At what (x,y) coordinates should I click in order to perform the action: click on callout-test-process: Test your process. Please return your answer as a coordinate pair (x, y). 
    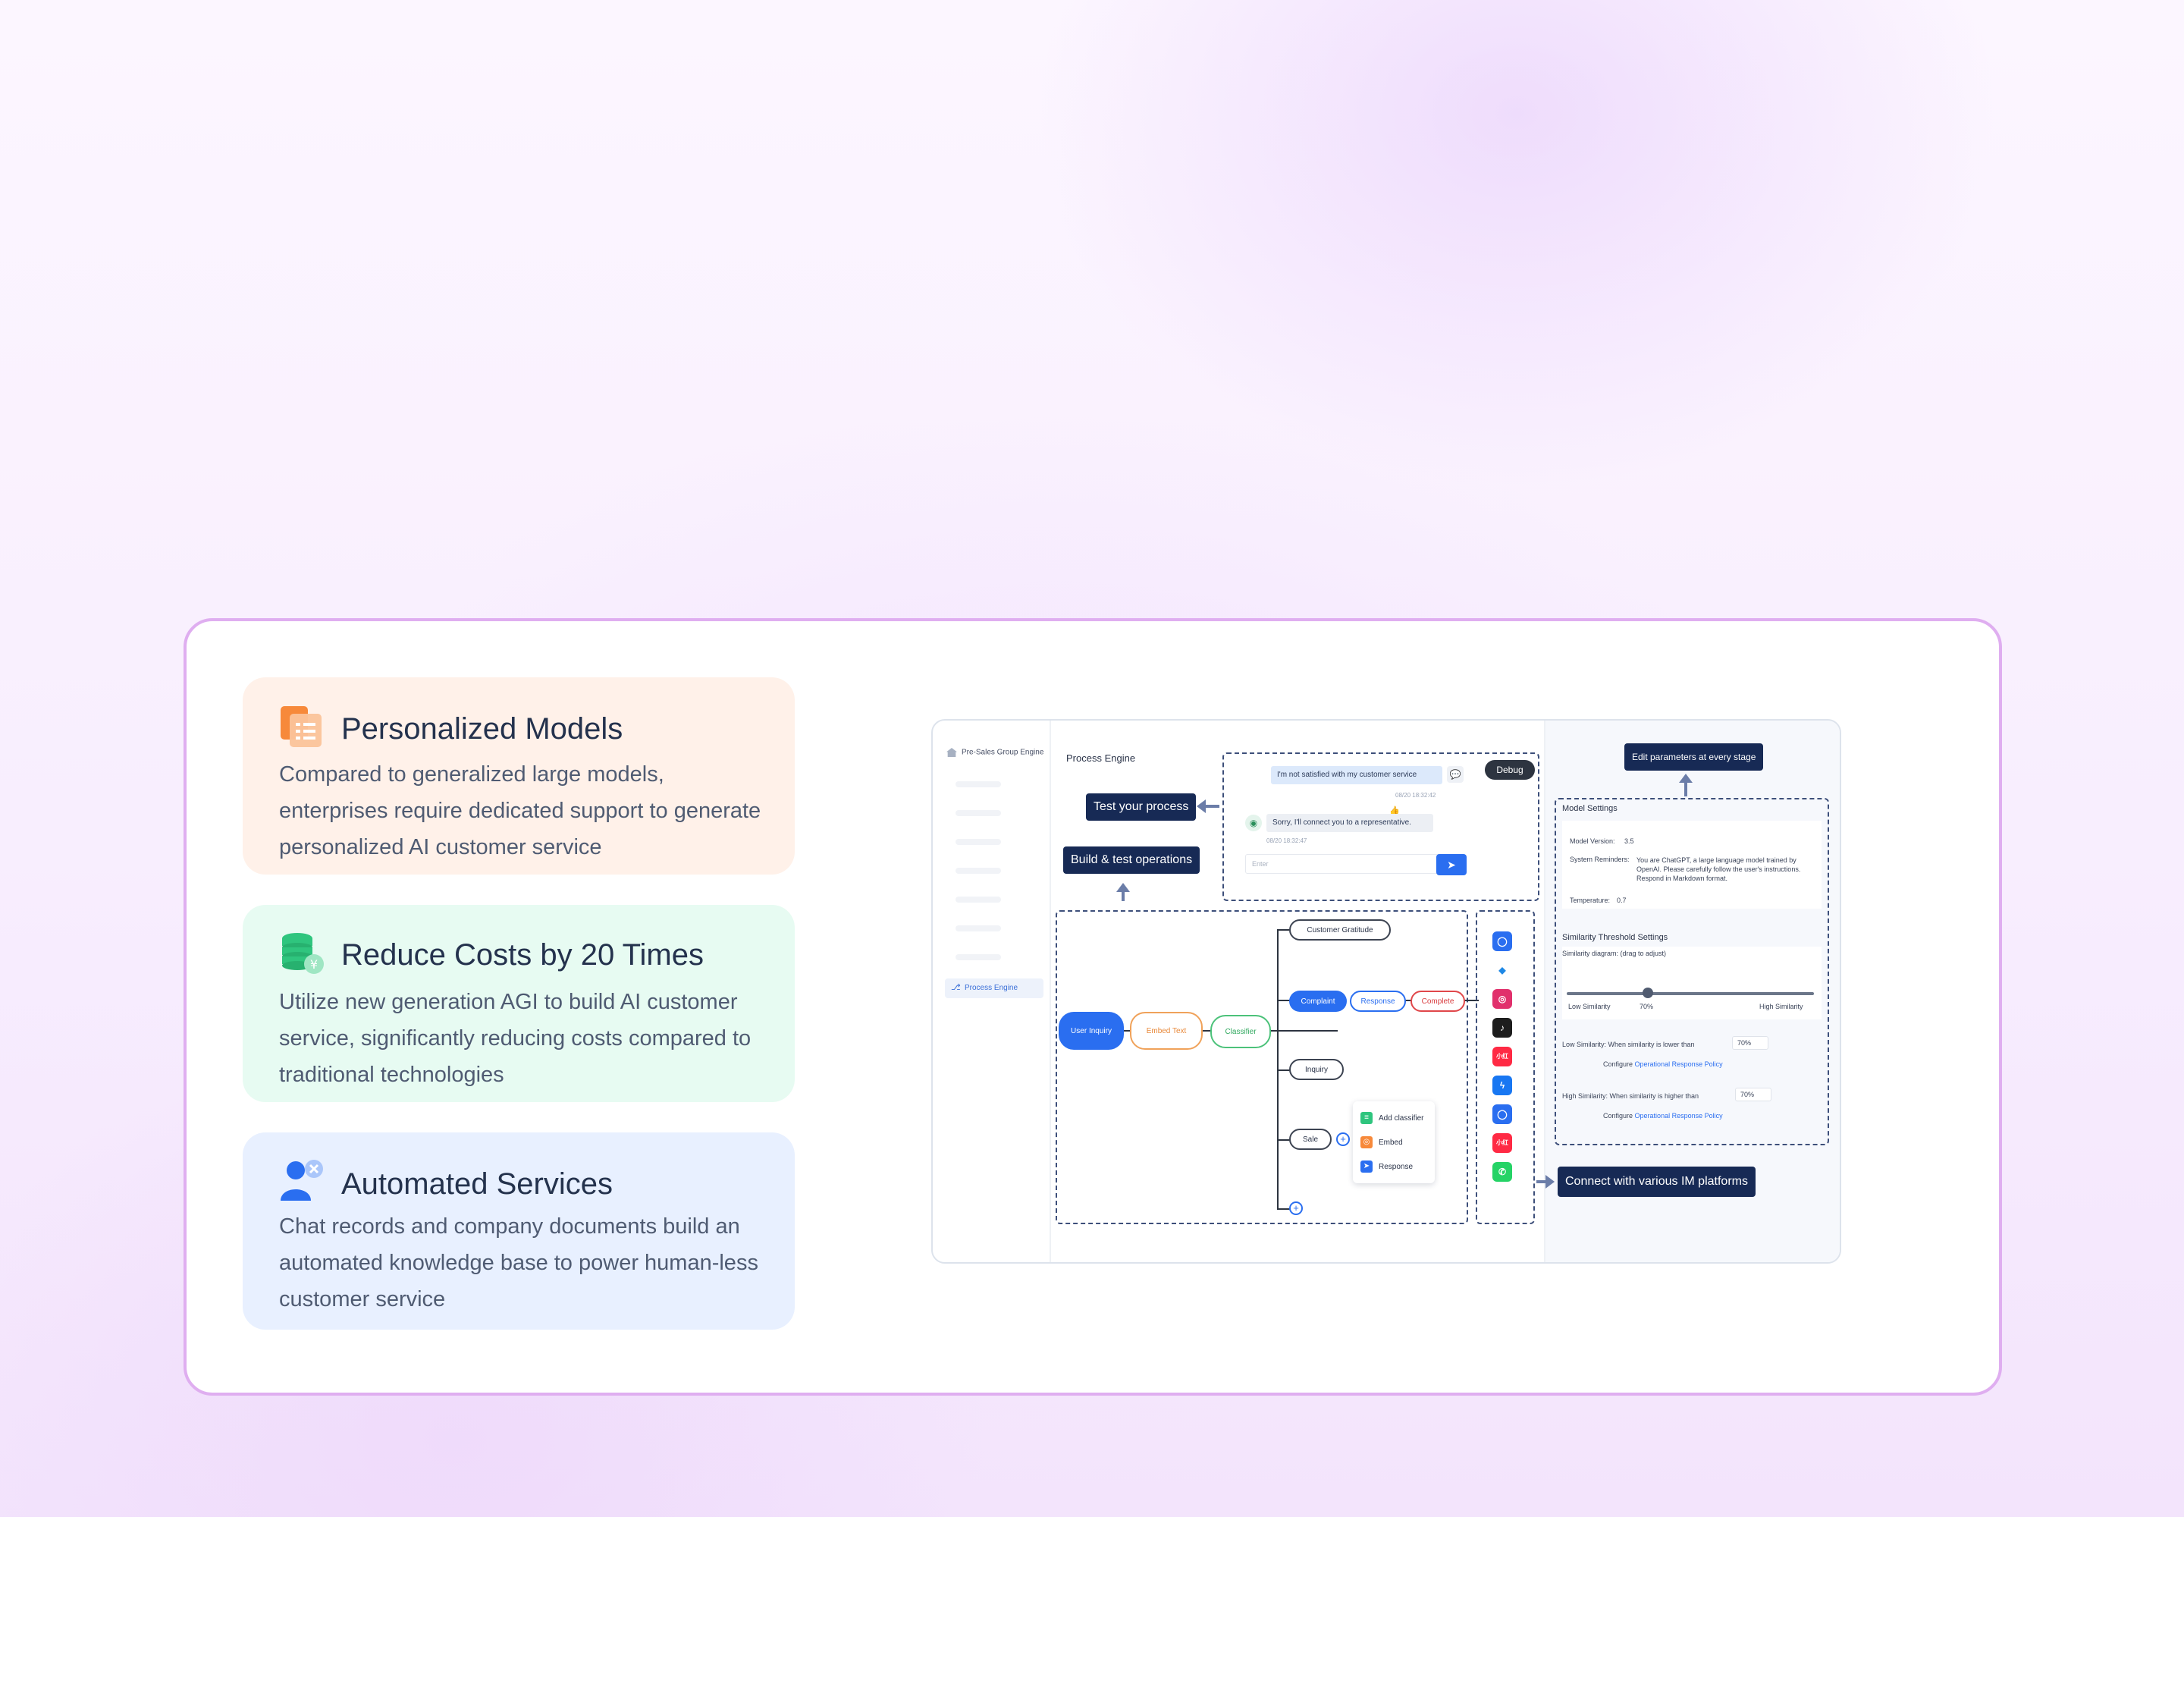
    Looking at the image, I should click on (1141, 807).